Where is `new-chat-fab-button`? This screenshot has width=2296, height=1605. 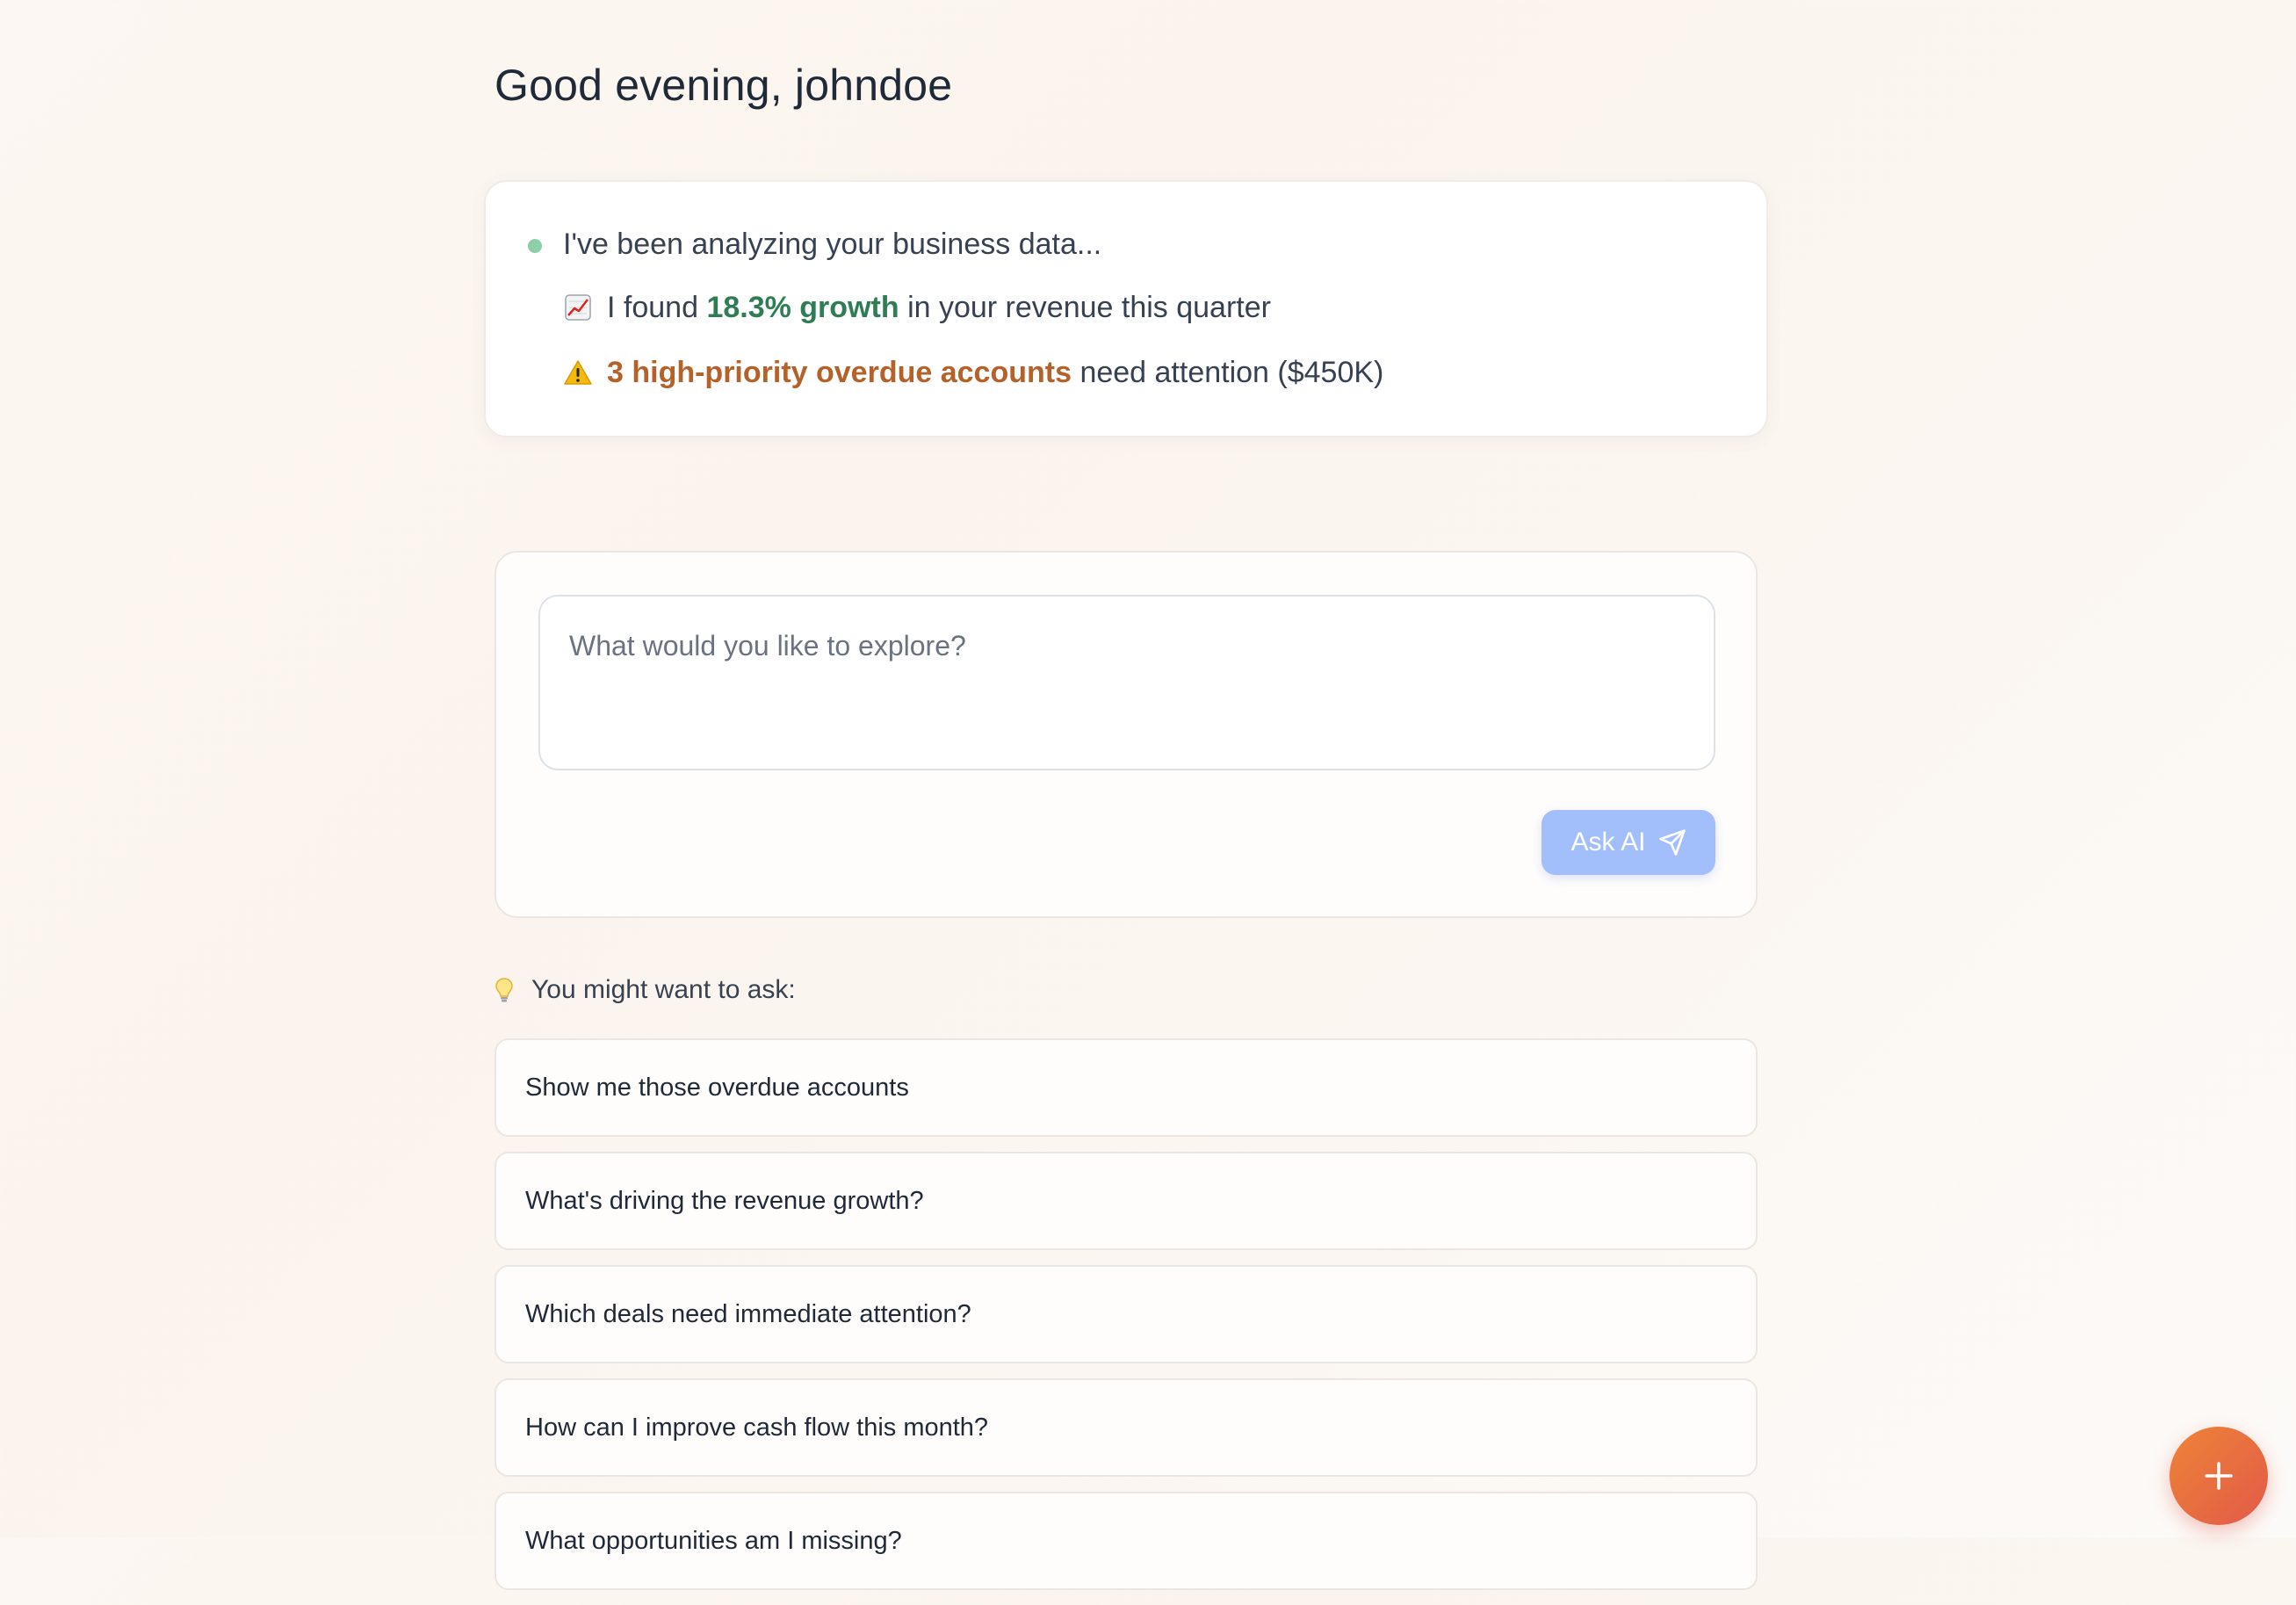 new-chat-fab-button is located at coordinates (2219, 1476).